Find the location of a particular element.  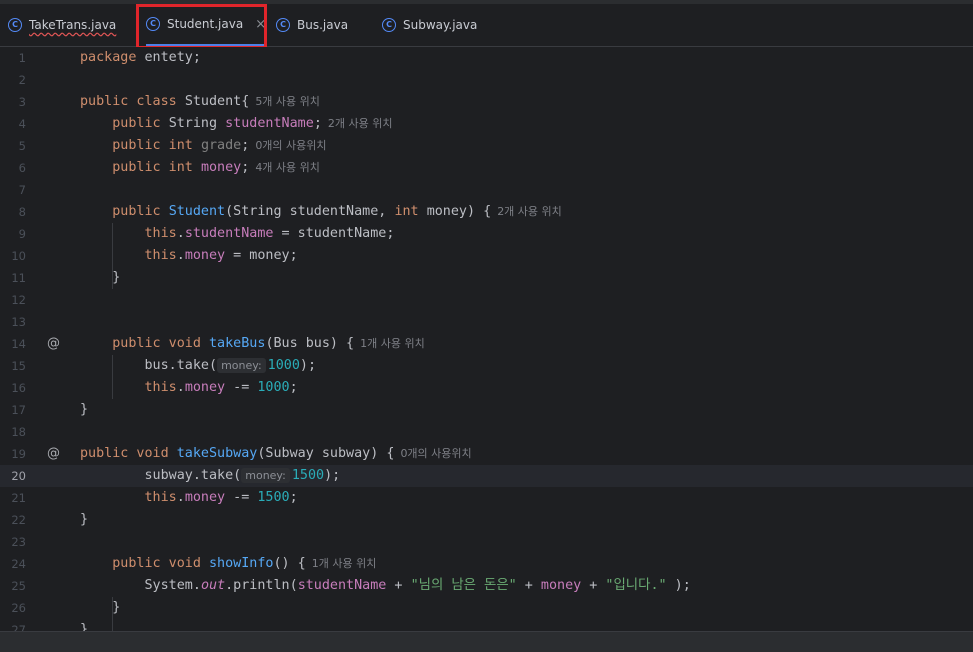

code-line: 24 public void showInfo() {1개 사용 위치 is located at coordinates (486, 564).